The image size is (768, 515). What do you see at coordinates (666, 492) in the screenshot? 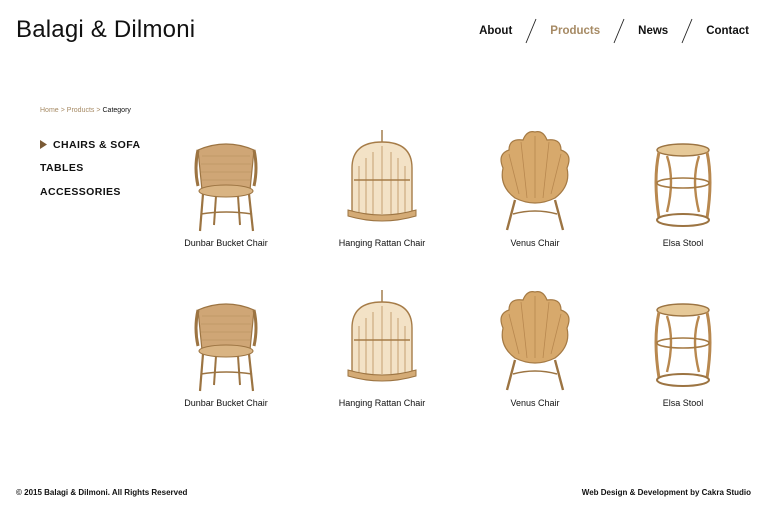
I see `footer-credit: Web Design & Development by Cakra Studio` at bounding box center [666, 492].